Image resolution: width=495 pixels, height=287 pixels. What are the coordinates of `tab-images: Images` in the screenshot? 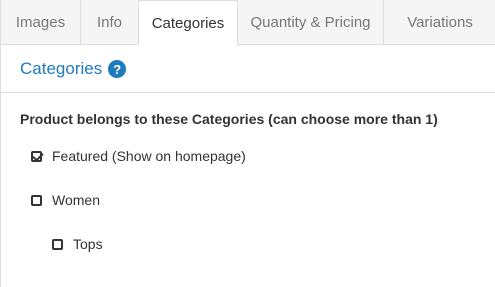 It's located at (41, 22).